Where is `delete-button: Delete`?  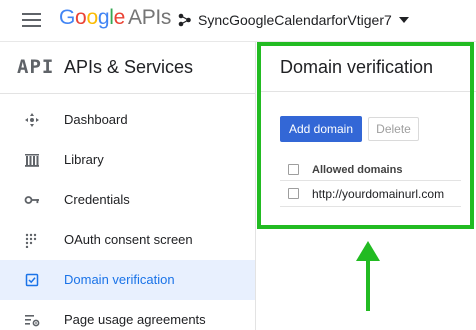
delete-button: Delete is located at coordinates (393, 129).